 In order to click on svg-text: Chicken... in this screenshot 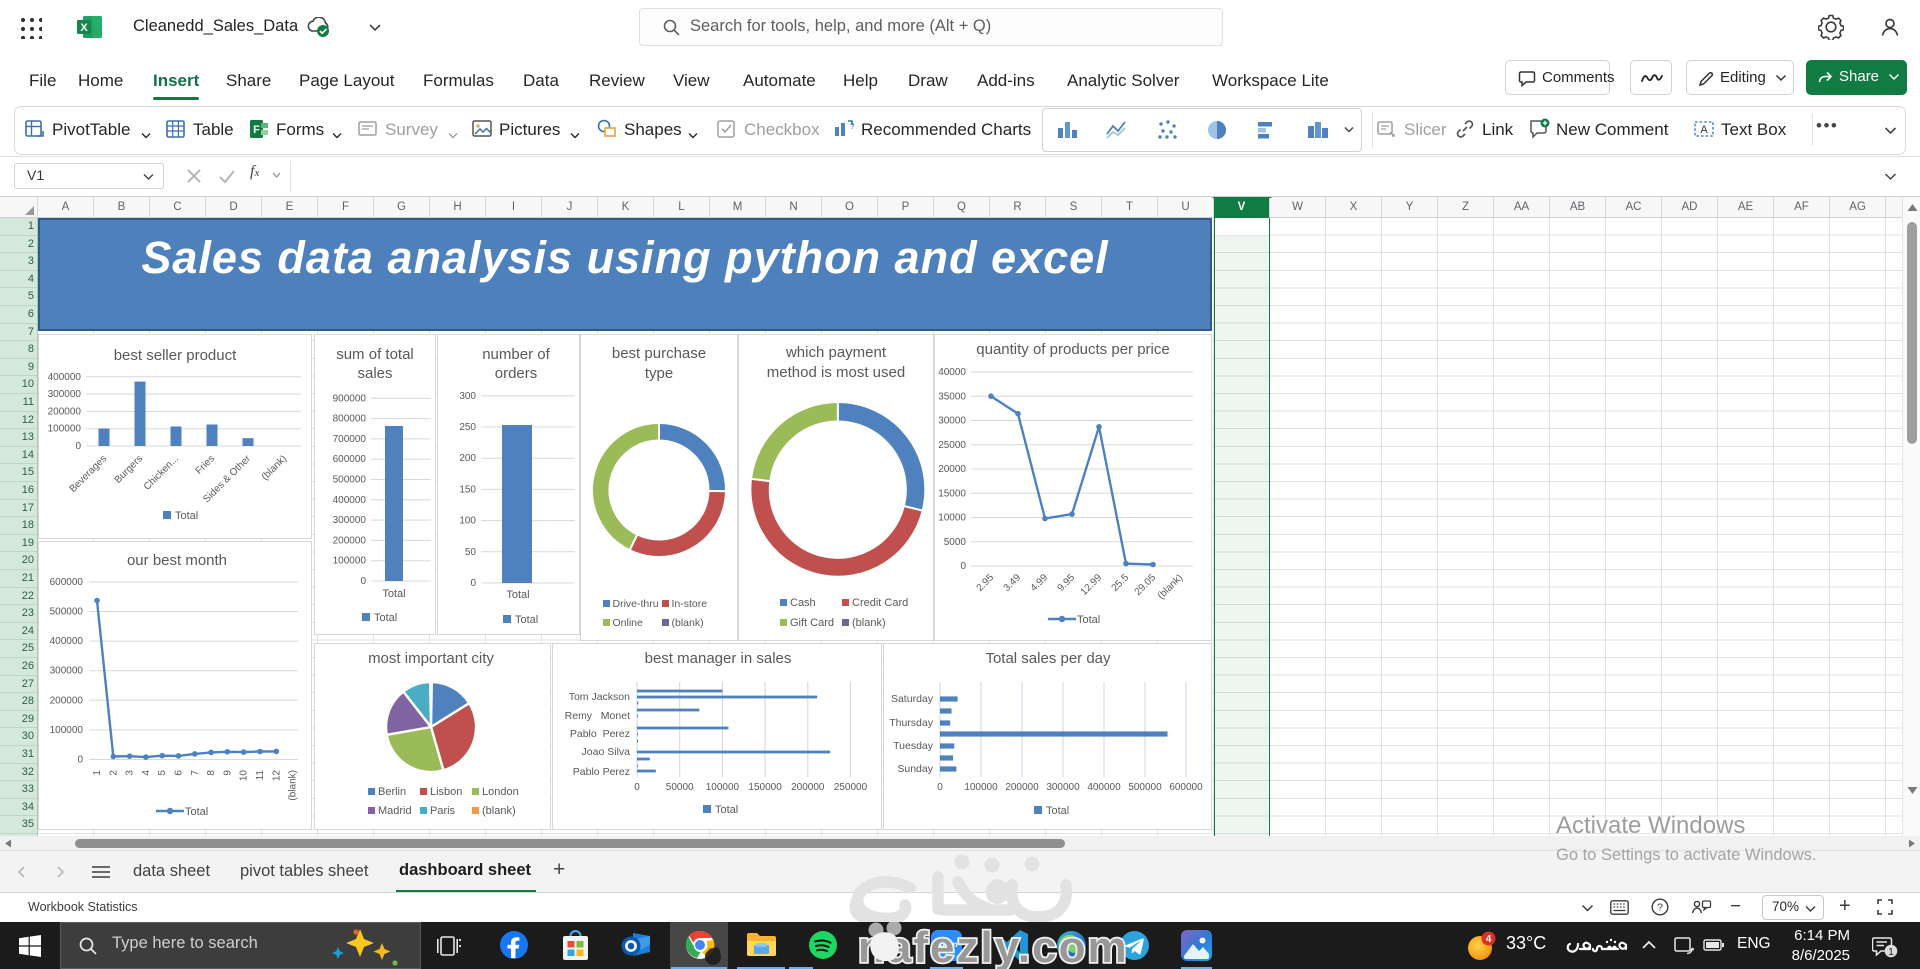, I will do `click(161, 472)`.